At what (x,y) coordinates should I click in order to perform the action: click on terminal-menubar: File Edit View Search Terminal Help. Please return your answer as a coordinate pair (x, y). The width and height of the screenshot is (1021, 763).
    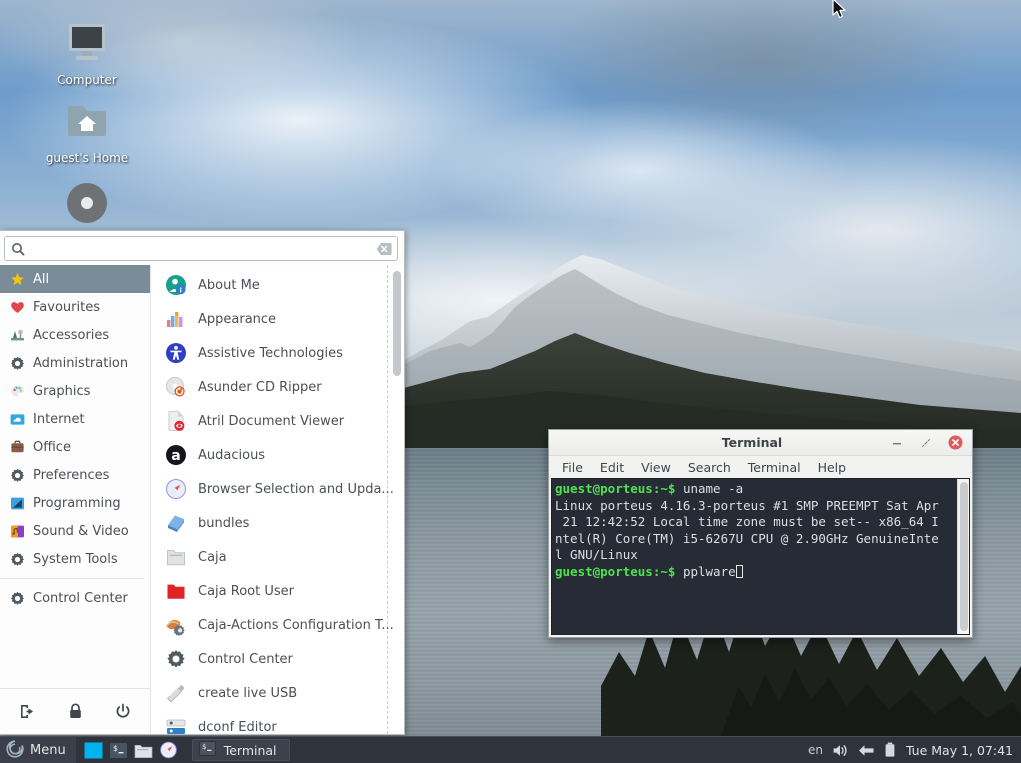
    Looking at the image, I should click on (760, 467).